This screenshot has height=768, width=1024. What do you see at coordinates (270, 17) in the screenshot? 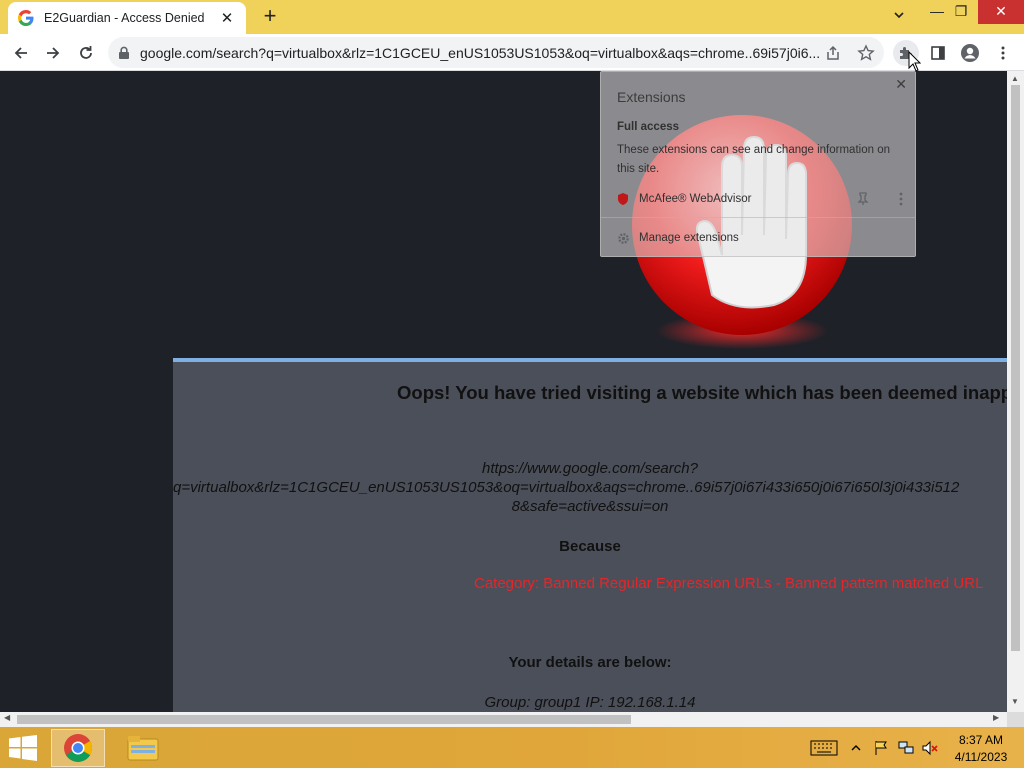
I see `new-tab-button: +` at bounding box center [270, 17].